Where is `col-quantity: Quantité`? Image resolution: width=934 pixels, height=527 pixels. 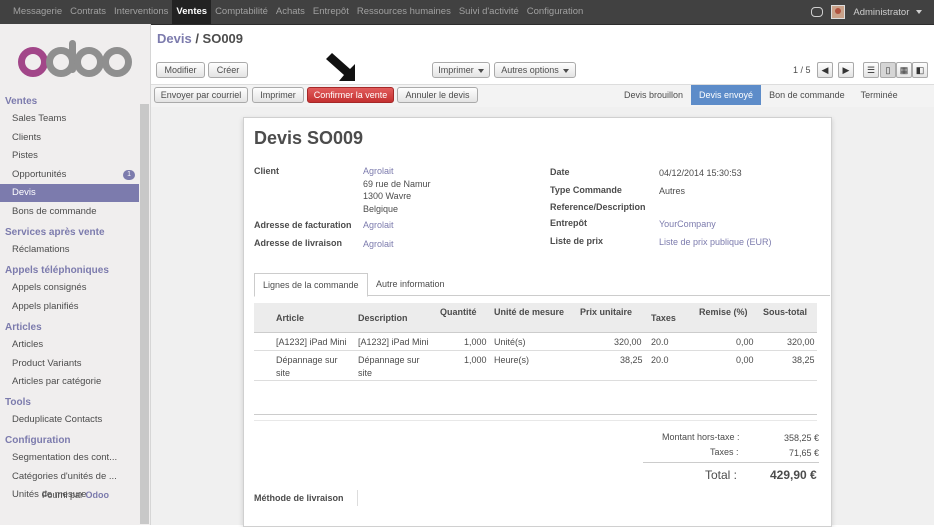
col-quantity: Quantité is located at coordinates (458, 312).